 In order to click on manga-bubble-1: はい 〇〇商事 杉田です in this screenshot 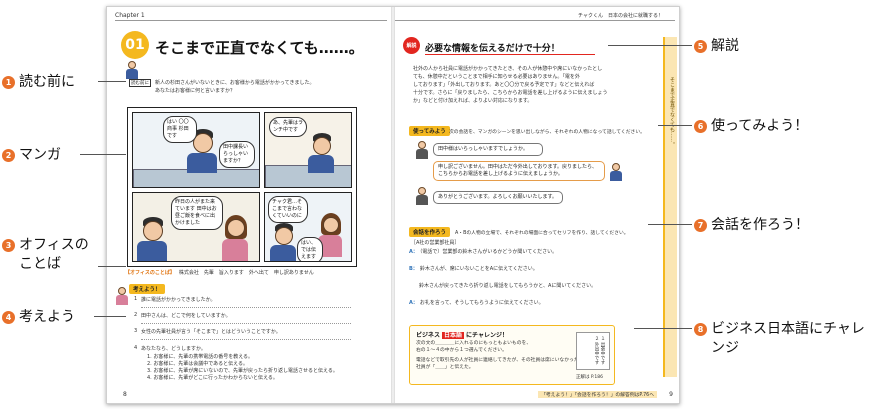, I will do `click(180, 129)`.